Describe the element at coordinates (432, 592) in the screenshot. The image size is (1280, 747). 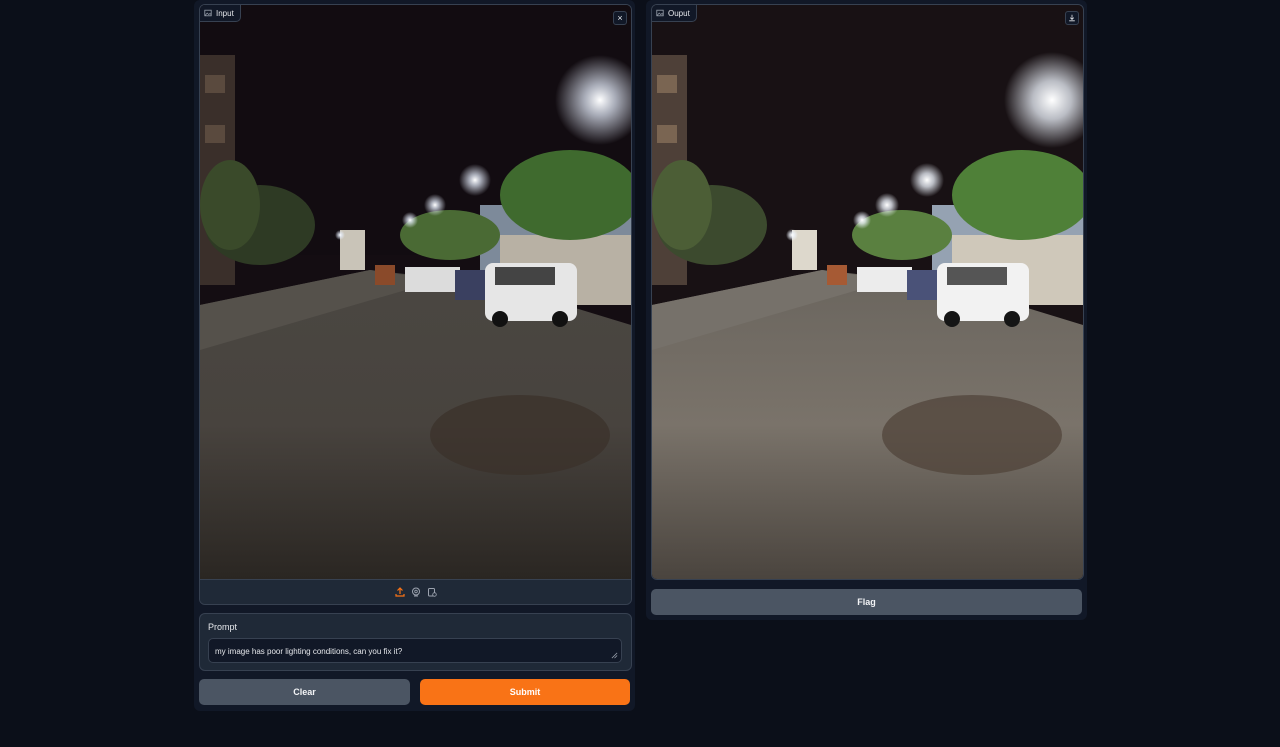
I see `clipboard-icon` at that location.